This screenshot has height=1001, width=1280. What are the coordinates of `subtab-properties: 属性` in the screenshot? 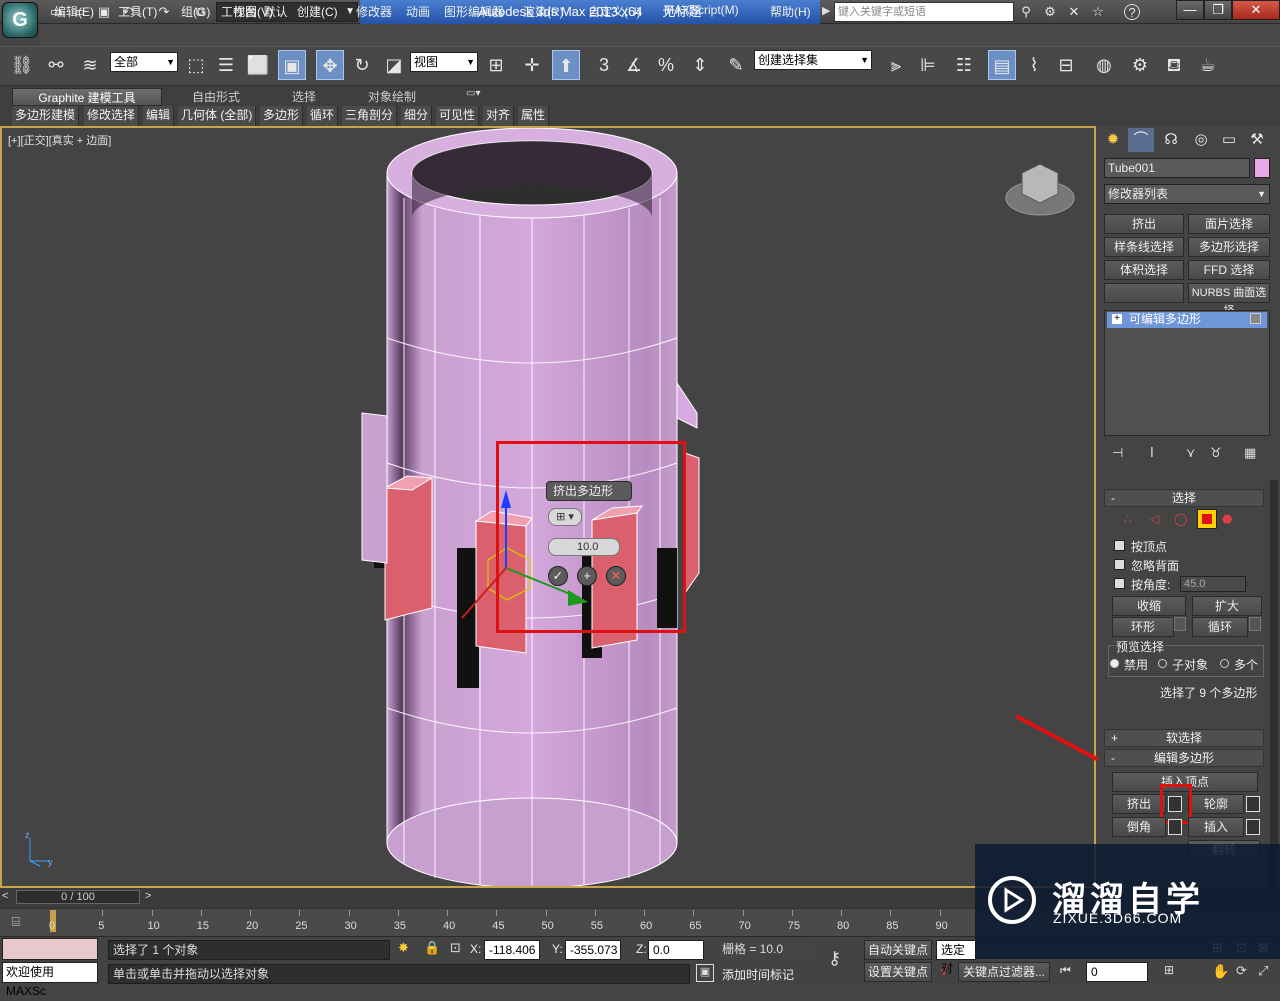 It's located at (534, 116).